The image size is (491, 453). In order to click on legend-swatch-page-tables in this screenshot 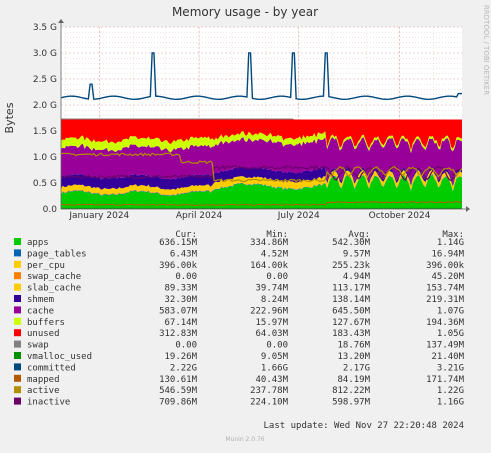, I will do `click(17, 253)`.